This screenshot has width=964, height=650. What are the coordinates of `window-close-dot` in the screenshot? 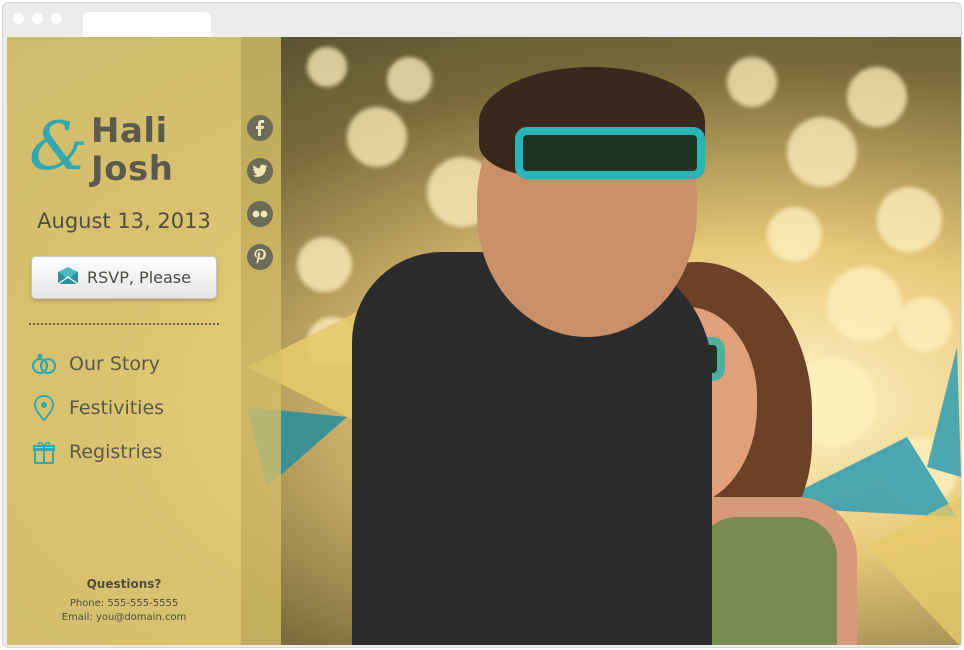 It's located at (18, 18).